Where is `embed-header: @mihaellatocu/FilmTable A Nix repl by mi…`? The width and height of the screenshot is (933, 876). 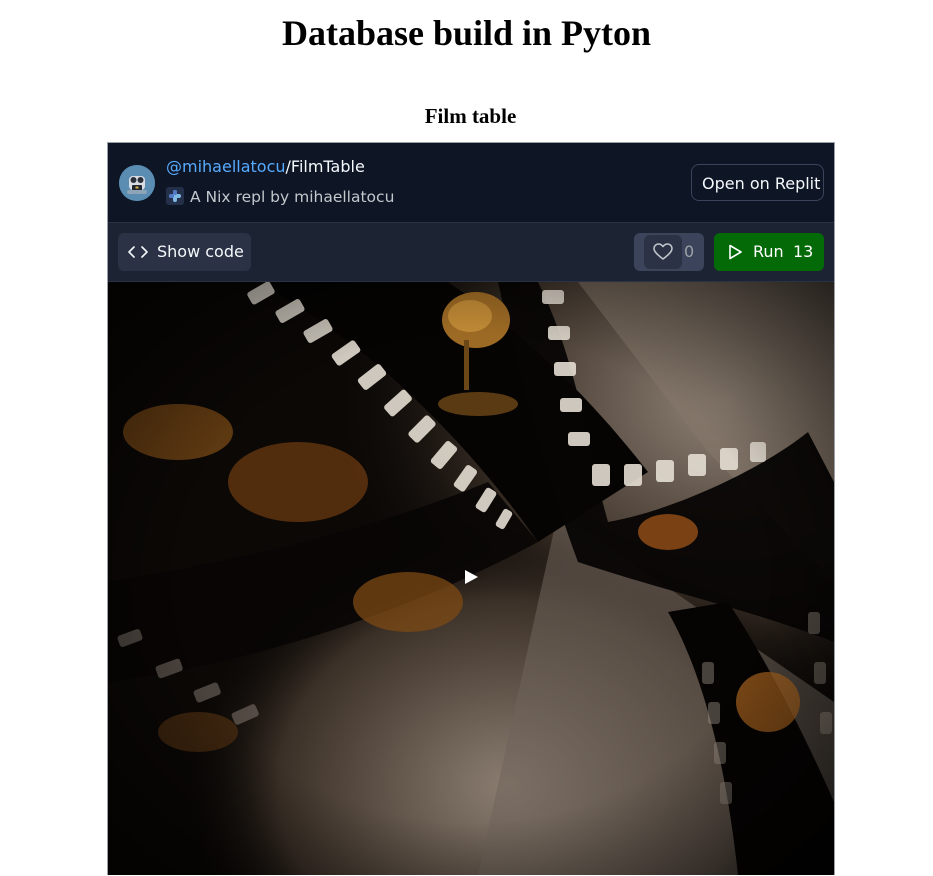 embed-header: @mihaellatocu/FilmTable A Nix repl by mi… is located at coordinates (471, 183).